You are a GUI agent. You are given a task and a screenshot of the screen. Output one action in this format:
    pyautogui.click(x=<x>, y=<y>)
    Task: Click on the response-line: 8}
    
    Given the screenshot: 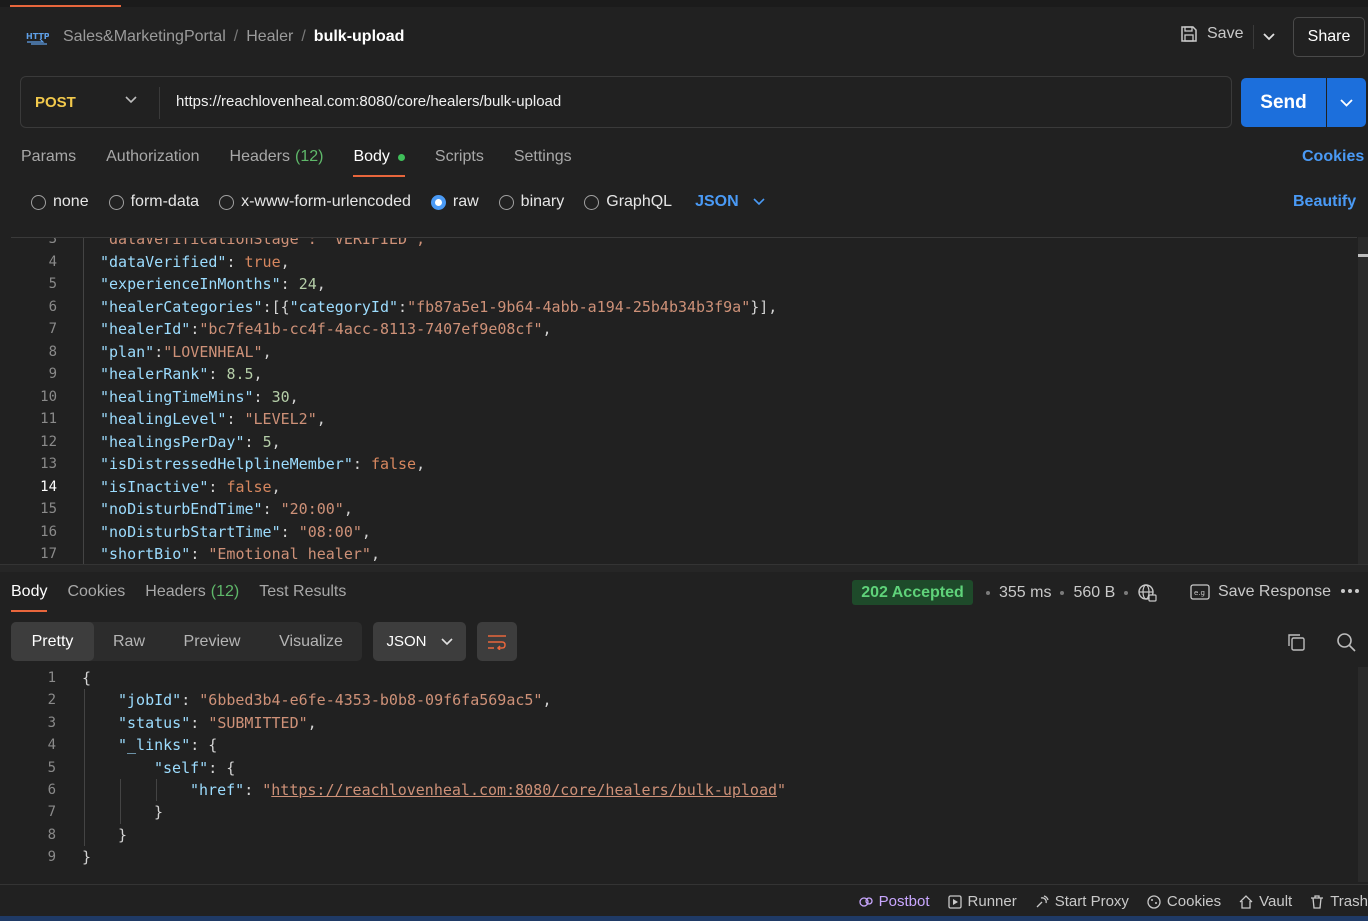 What is the action you would take?
    pyautogui.click(x=681, y=835)
    